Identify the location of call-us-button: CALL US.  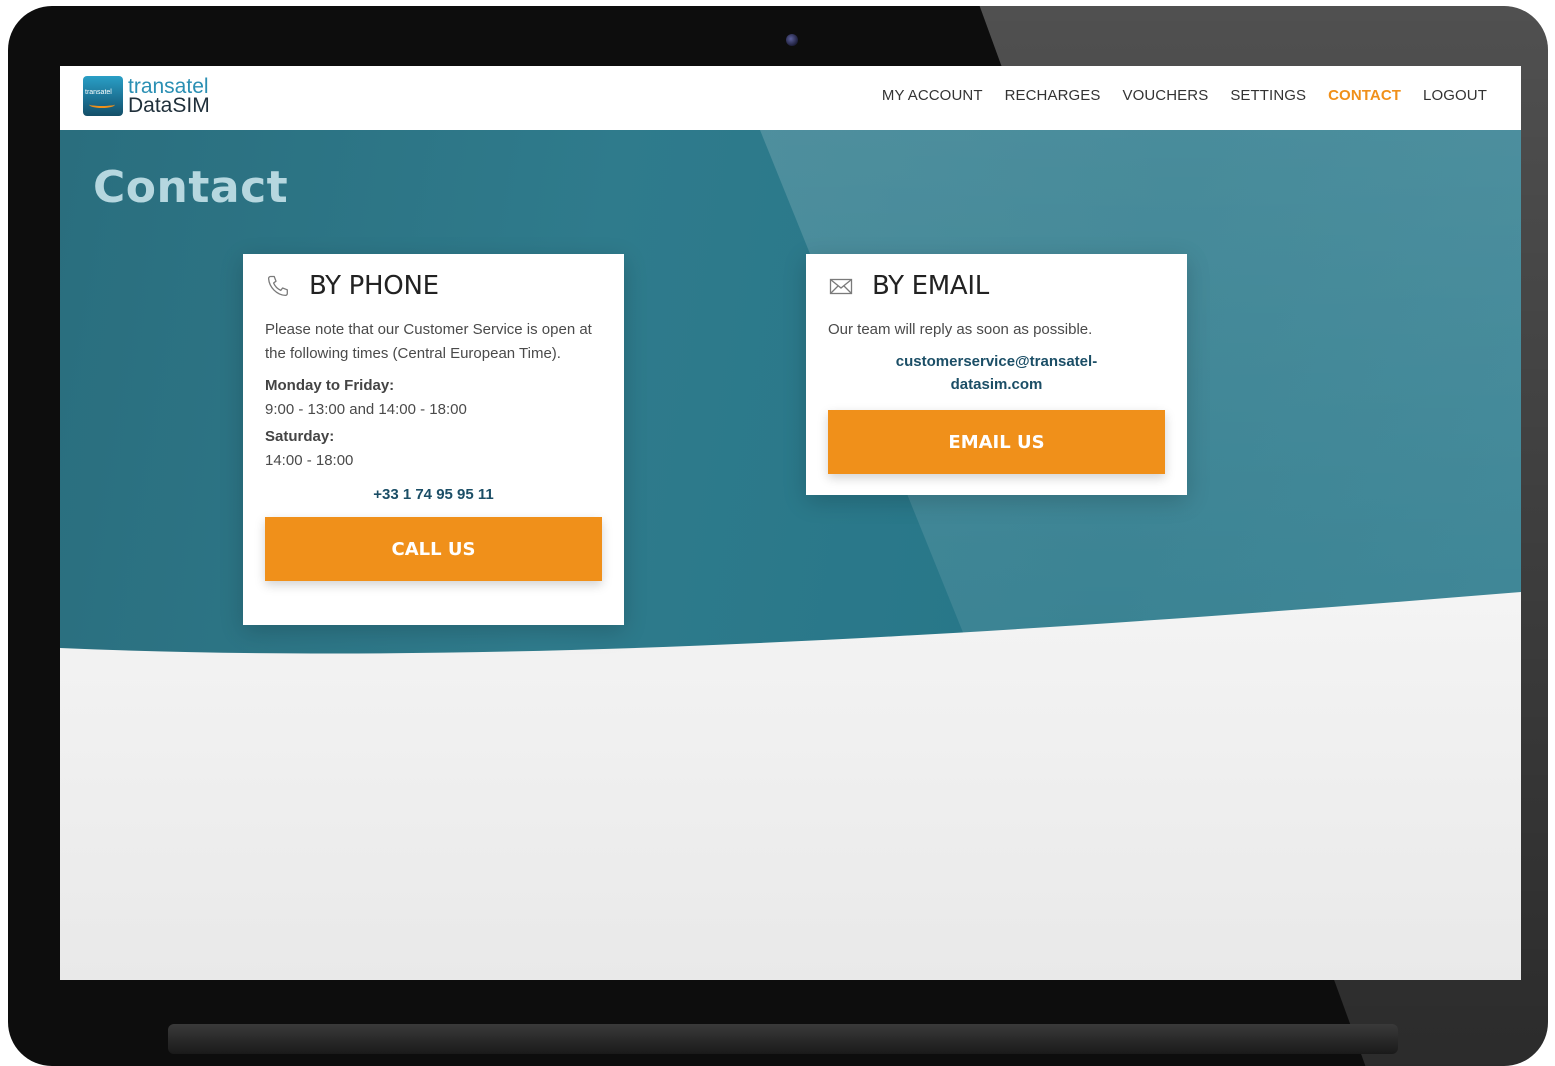
(433, 549).